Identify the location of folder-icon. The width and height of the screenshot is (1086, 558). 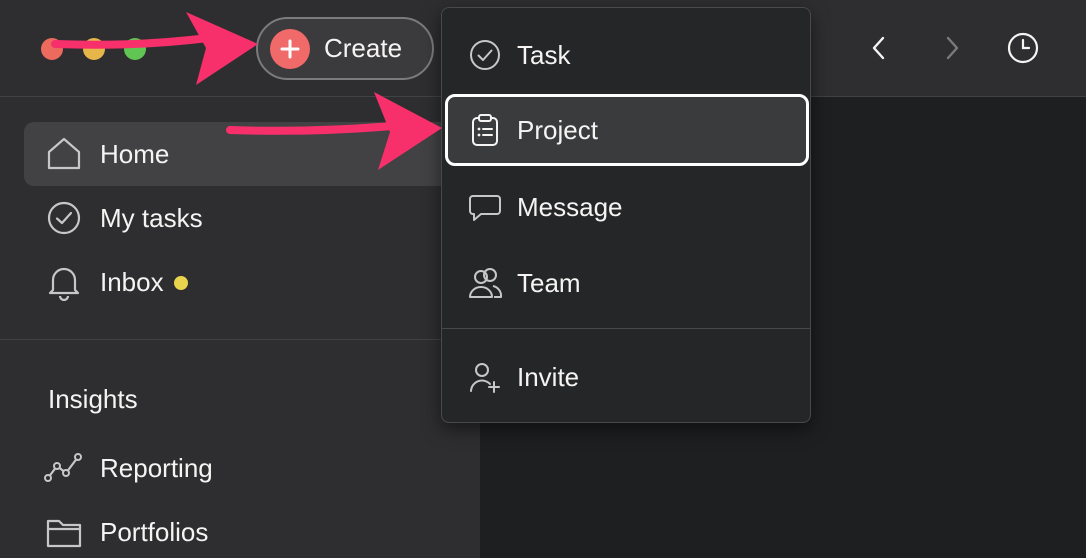
(64, 532).